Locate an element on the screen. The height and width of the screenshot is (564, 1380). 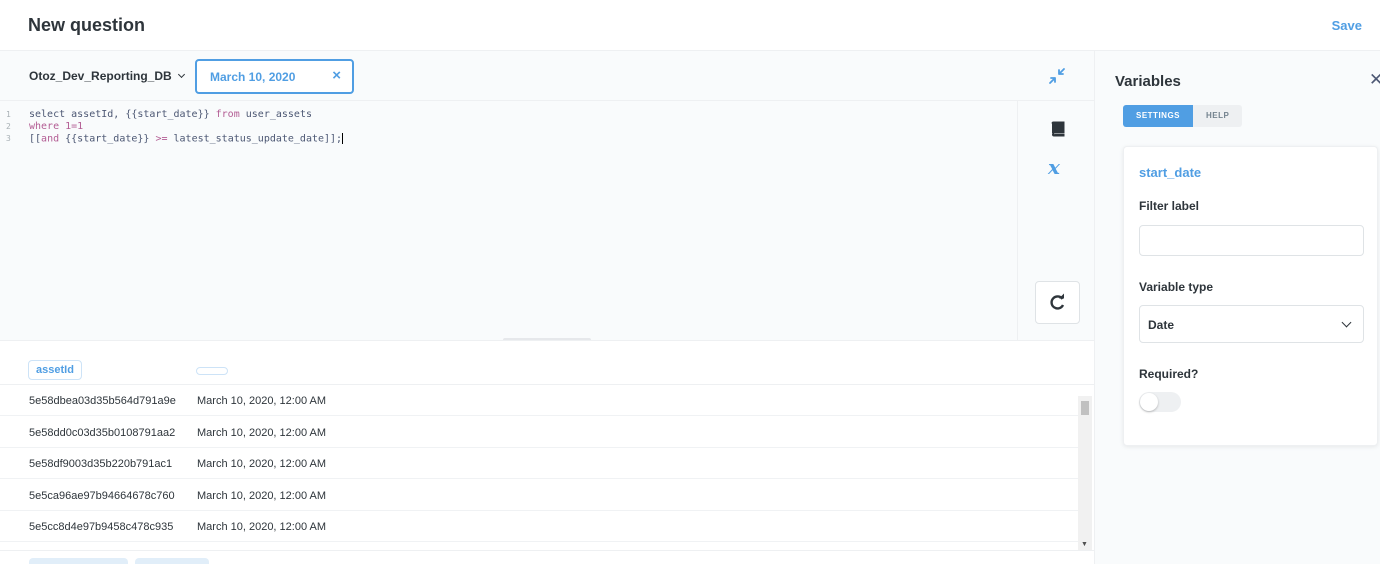
results-footer is located at coordinates (547, 557).